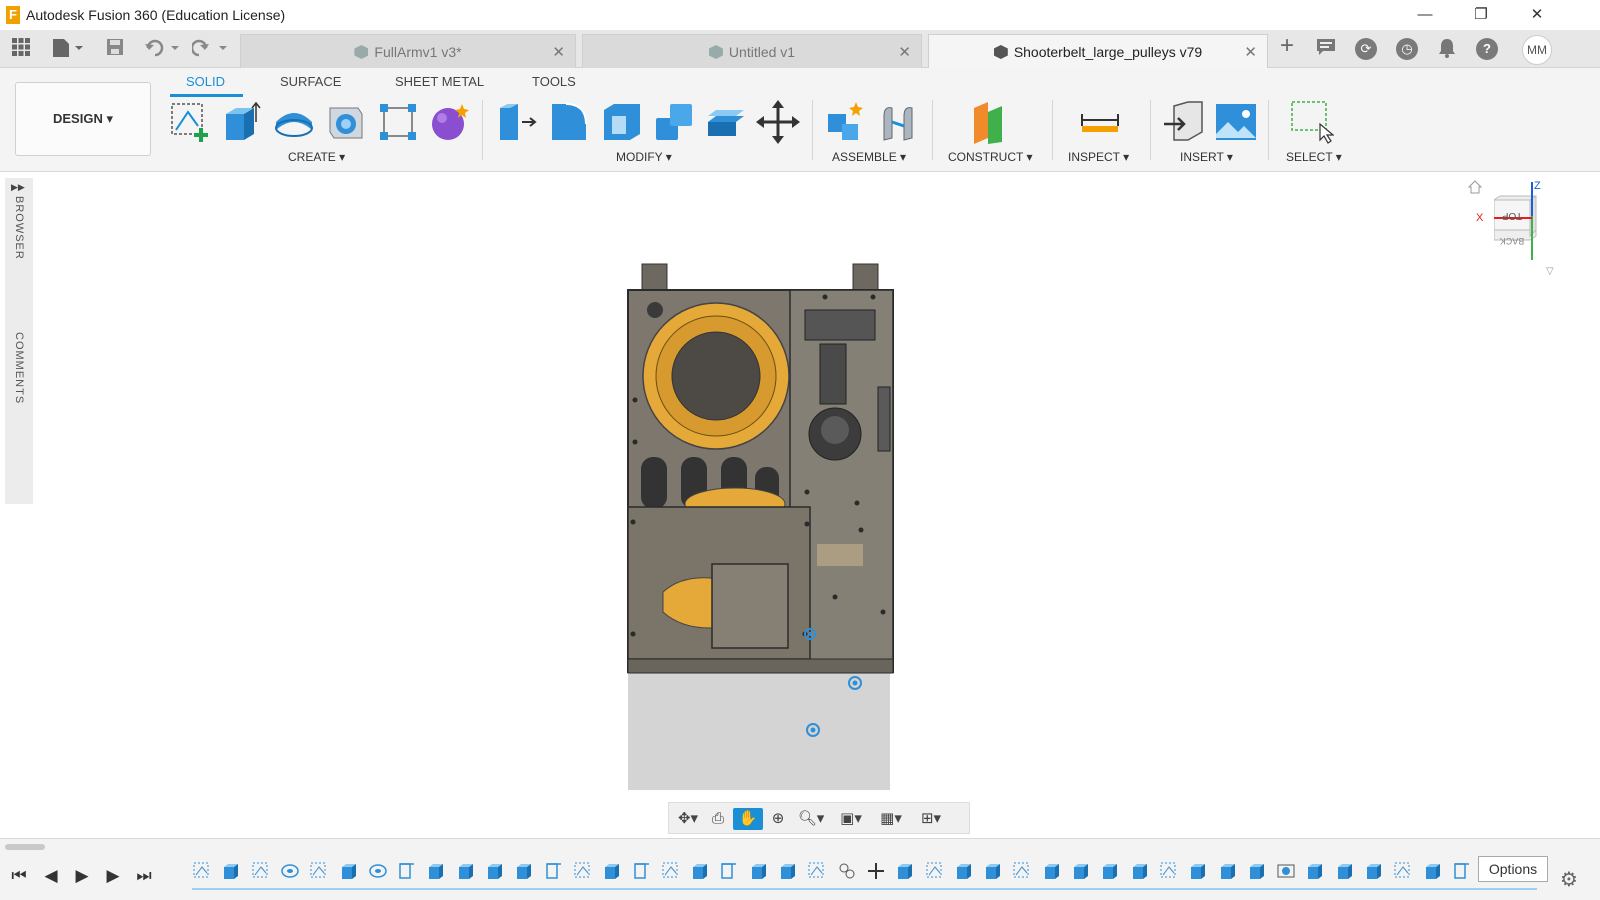 The width and height of the screenshot is (1600, 900). What do you see at coordinates (294, 122) in the screenshot?
I see `revolve-icon` at bounding box center [294, 122].